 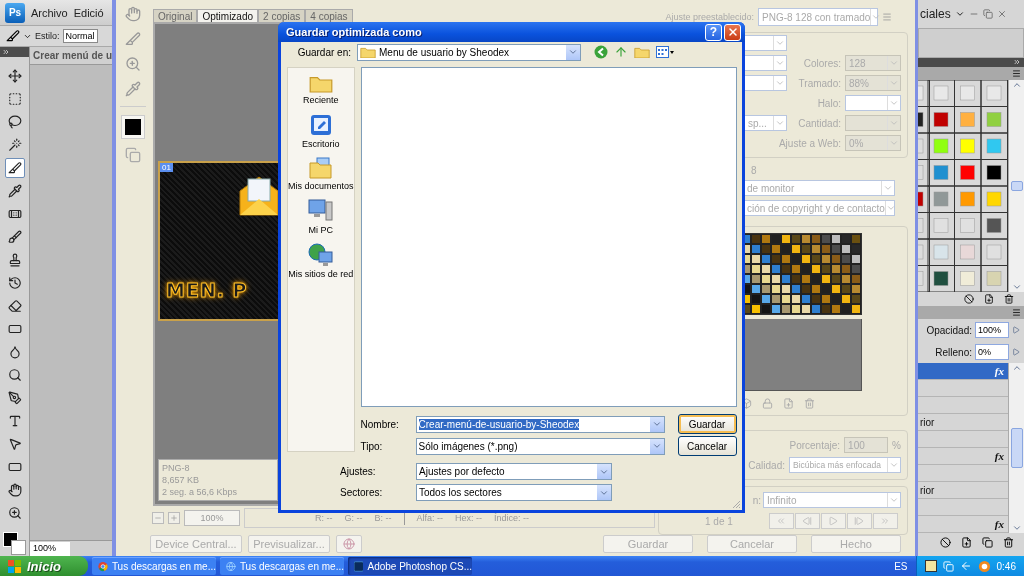 I want to click on close-button, so click(x=732, y=32).